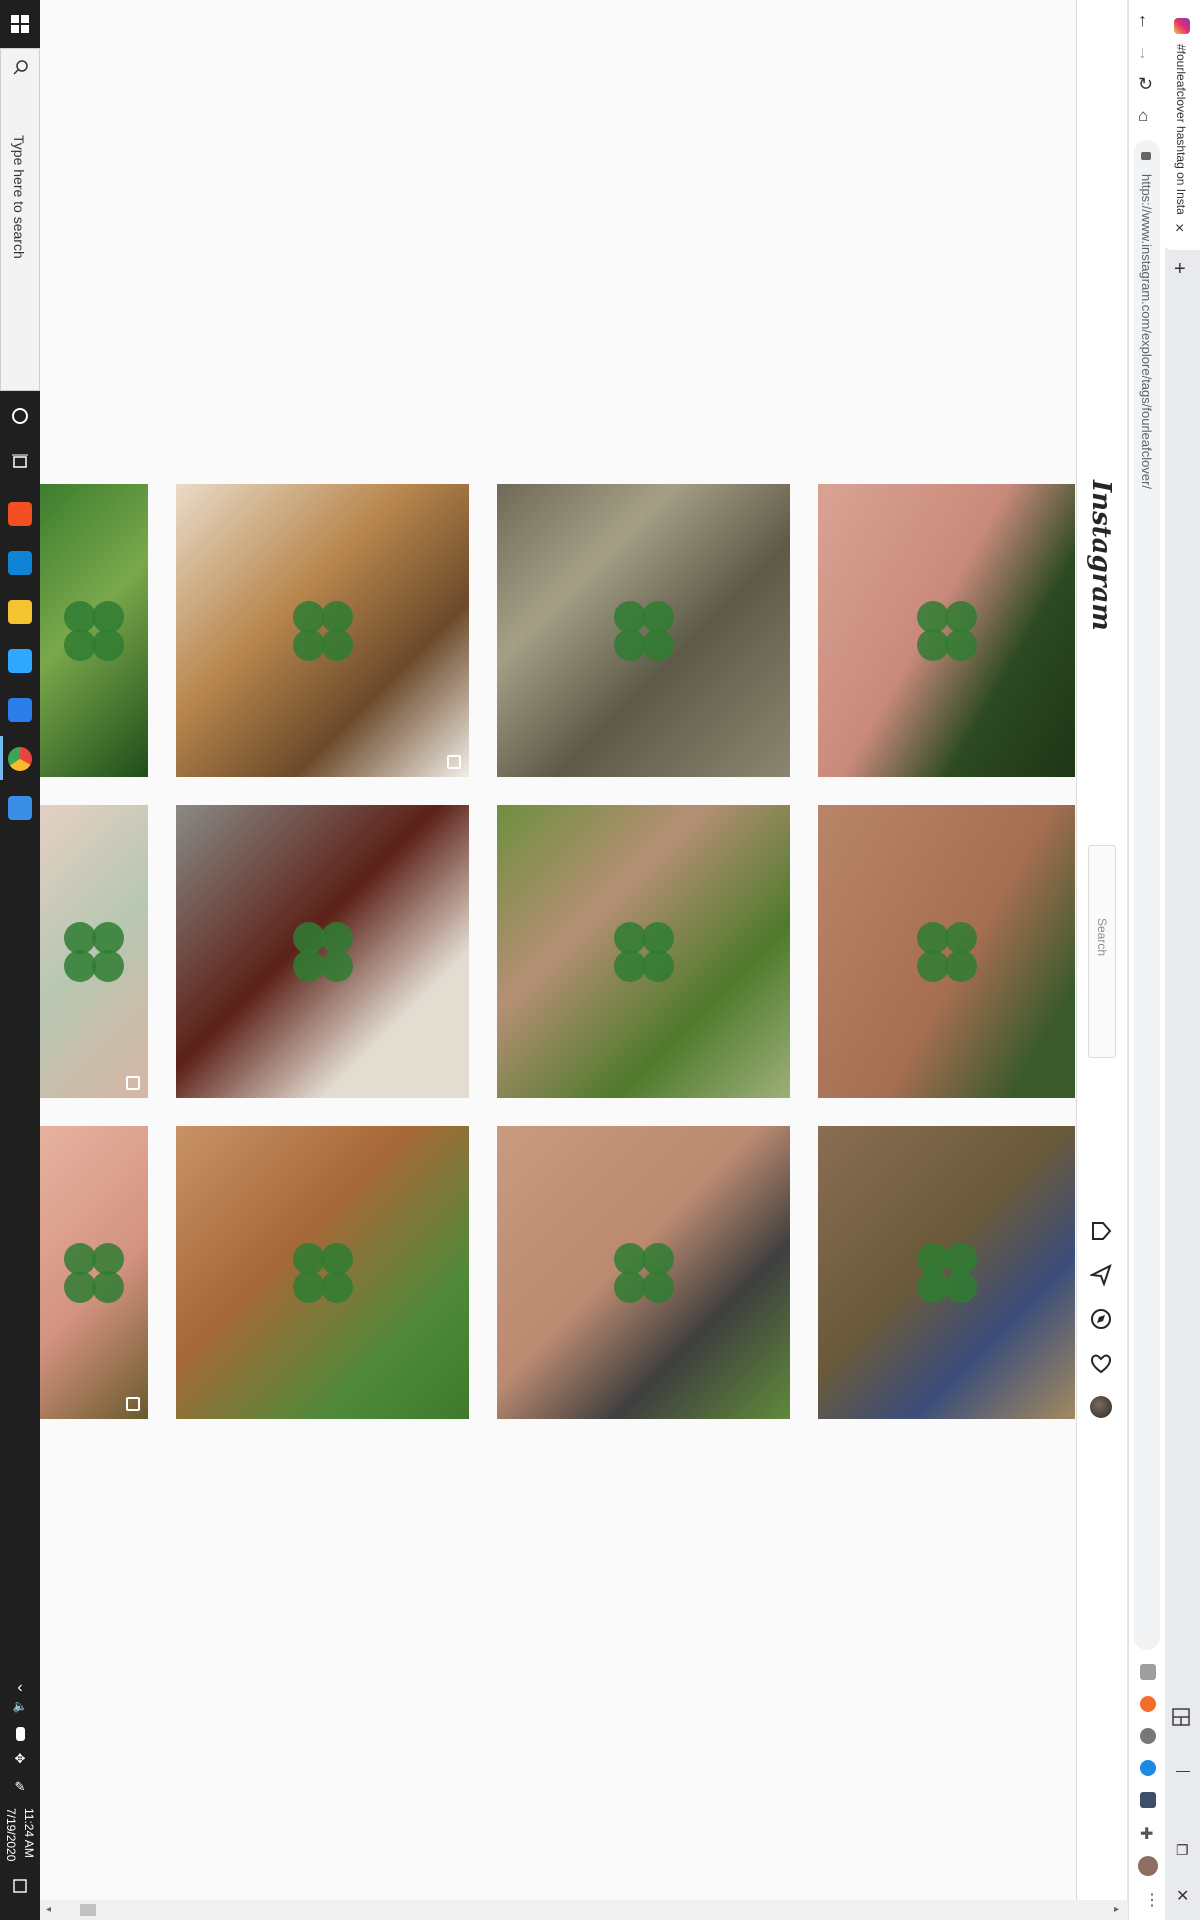  Describe the element at coordinates (20, 514) in the screenshot. I see `taskbar-microsoft-store-icon` at that location.